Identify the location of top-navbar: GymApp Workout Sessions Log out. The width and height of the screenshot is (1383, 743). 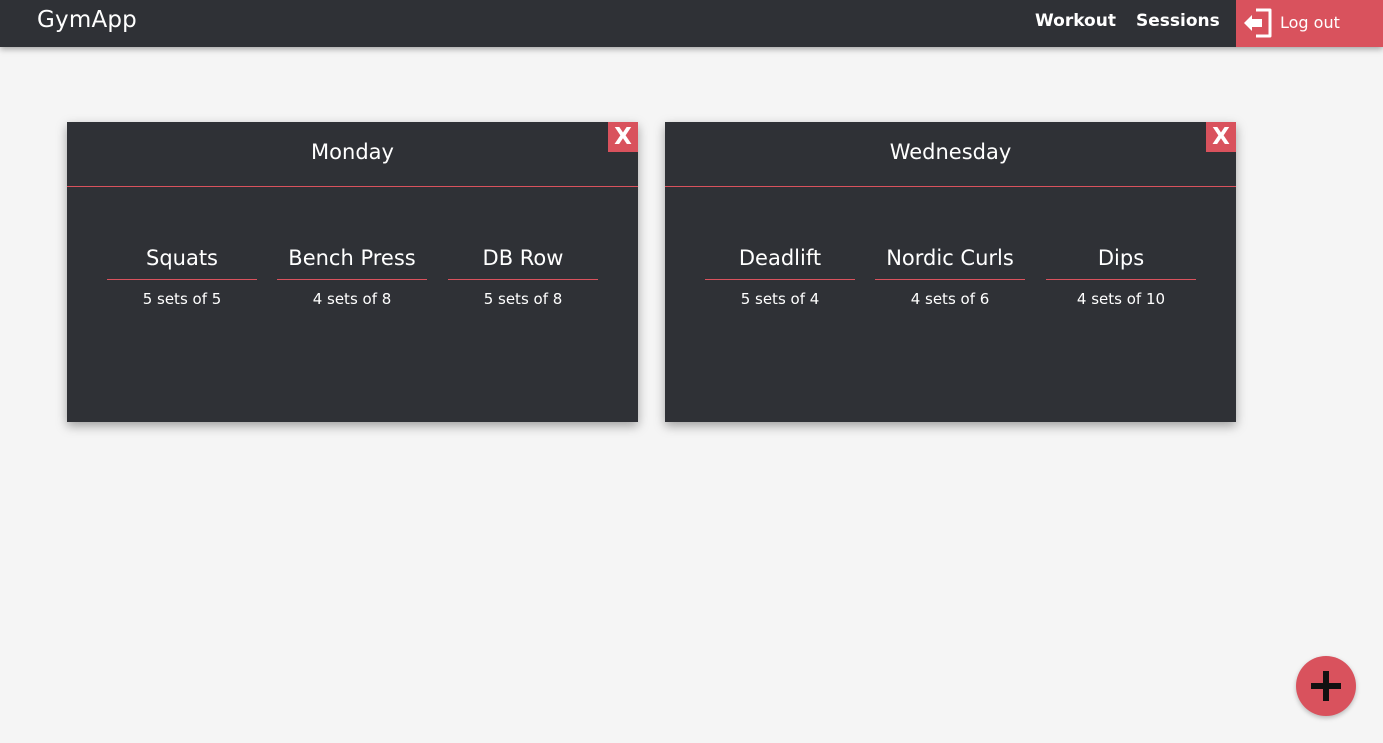
(691, 23).